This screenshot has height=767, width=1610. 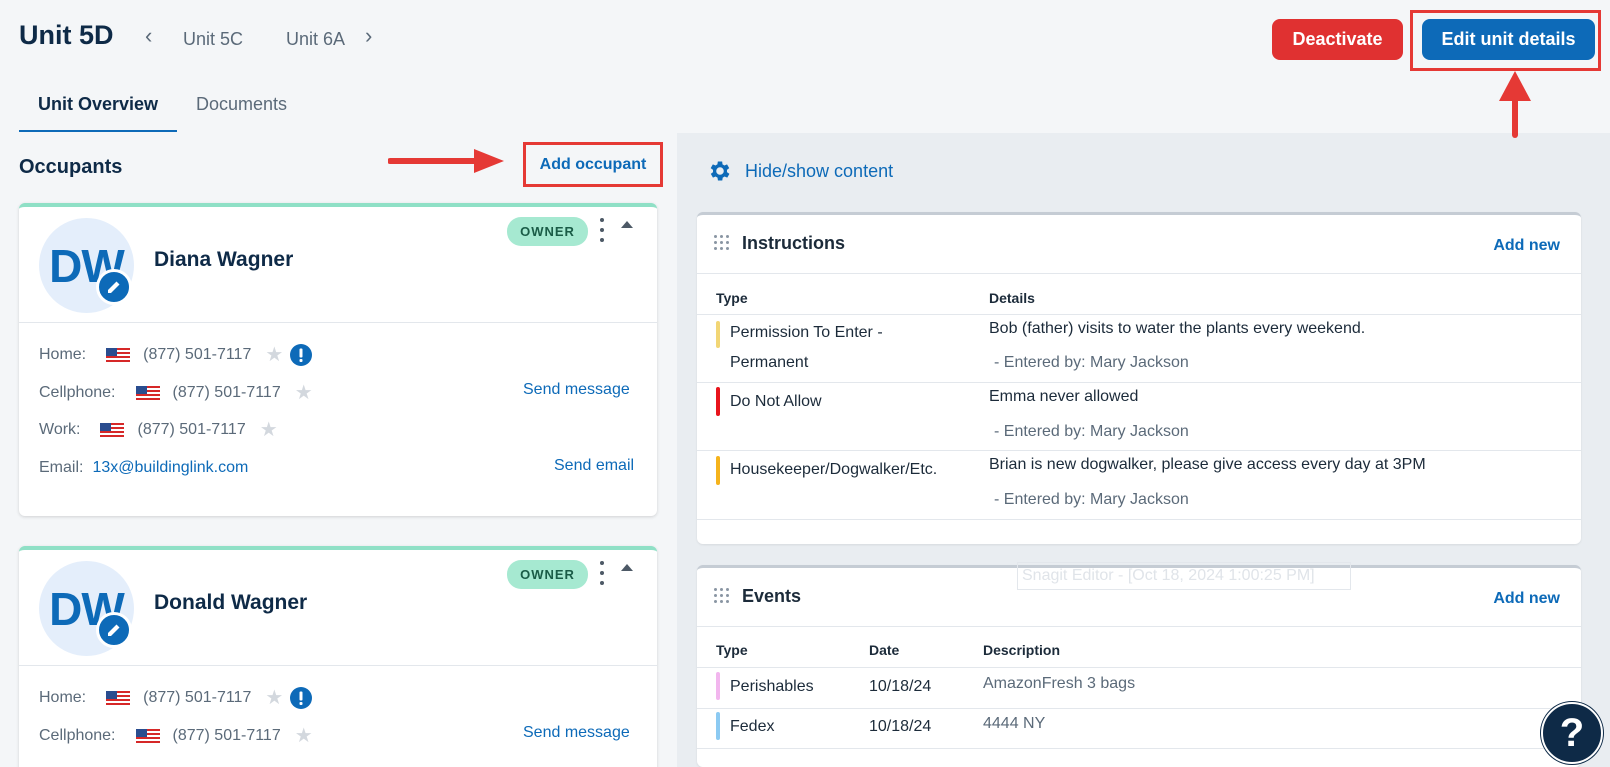 I want to click on active-tab-indicator, so click(x=98, y=131).